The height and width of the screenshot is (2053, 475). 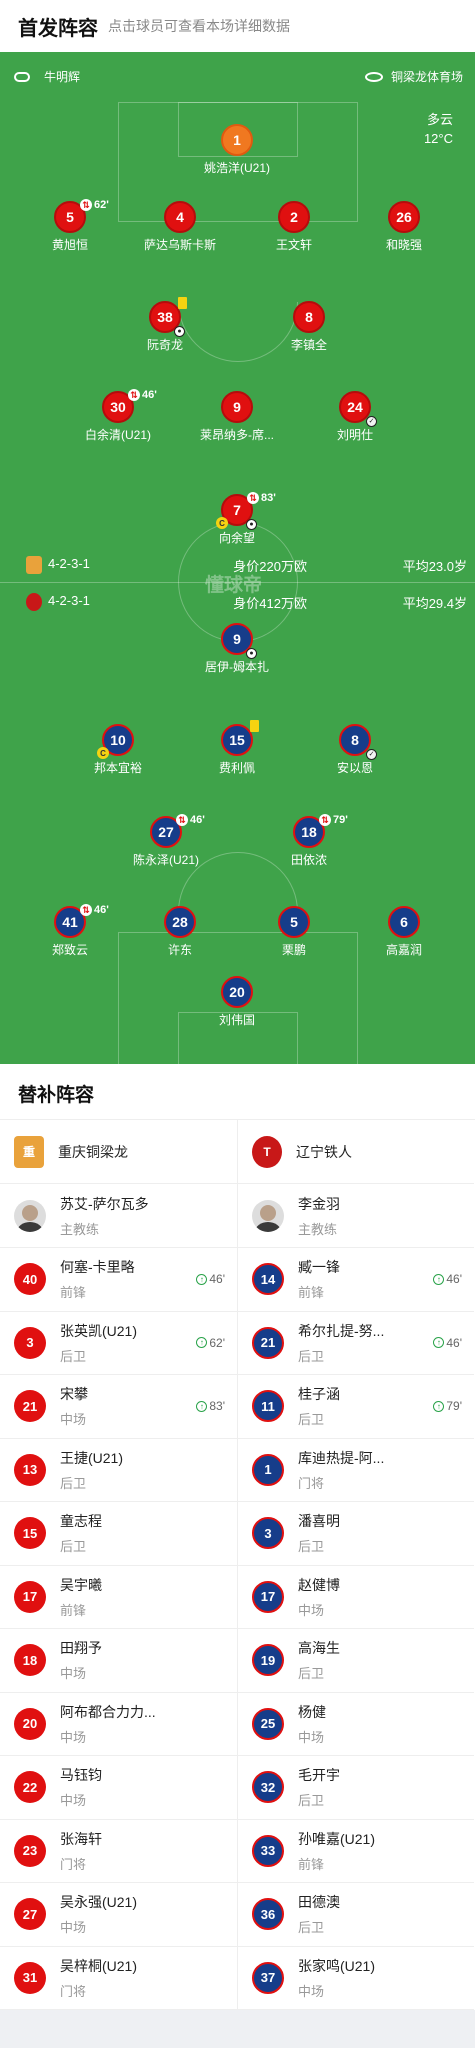 I want to click on jersey-number-text: 24, so click(x=355, y=407).